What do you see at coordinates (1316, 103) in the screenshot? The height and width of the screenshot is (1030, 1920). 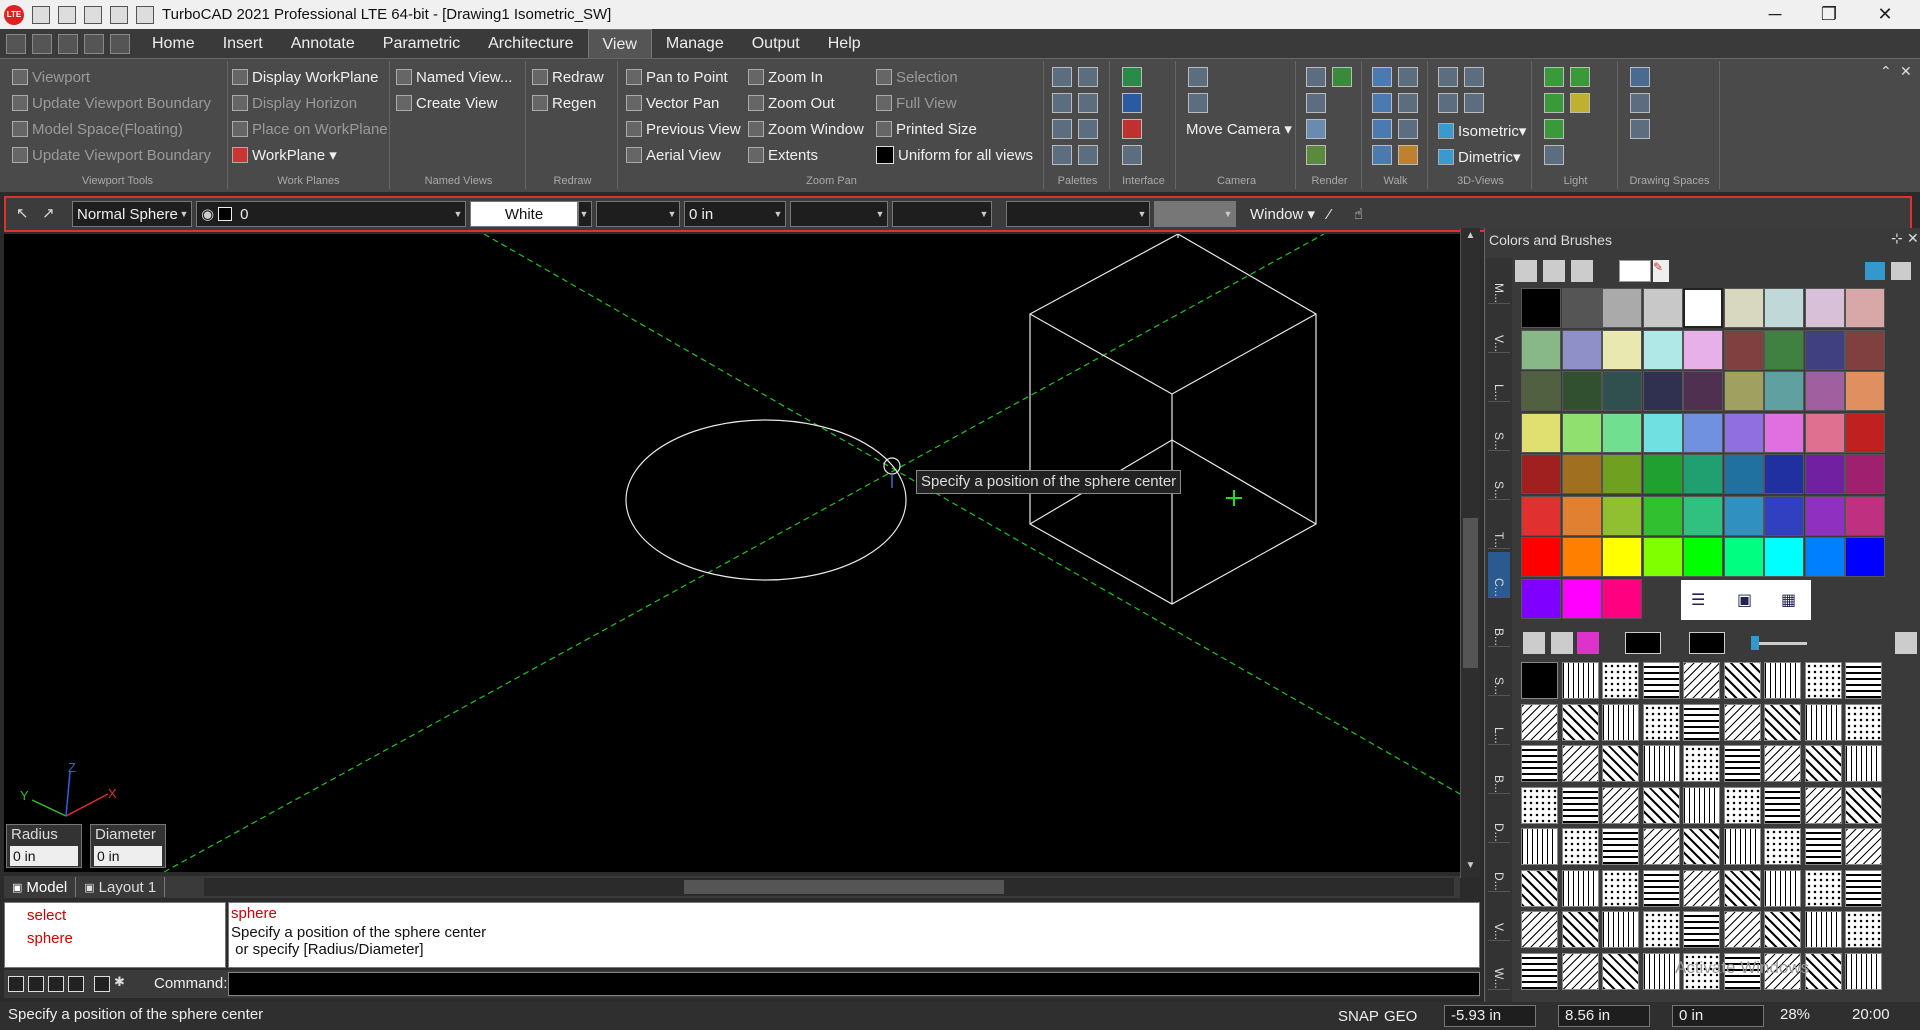 I see `render-wire-icon` at bounding box center [1316, 103].